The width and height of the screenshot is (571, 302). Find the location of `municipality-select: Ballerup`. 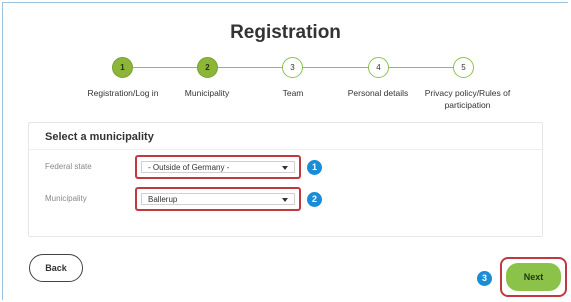

municipality-select: Ballerup is located at coordinates (218, 199).